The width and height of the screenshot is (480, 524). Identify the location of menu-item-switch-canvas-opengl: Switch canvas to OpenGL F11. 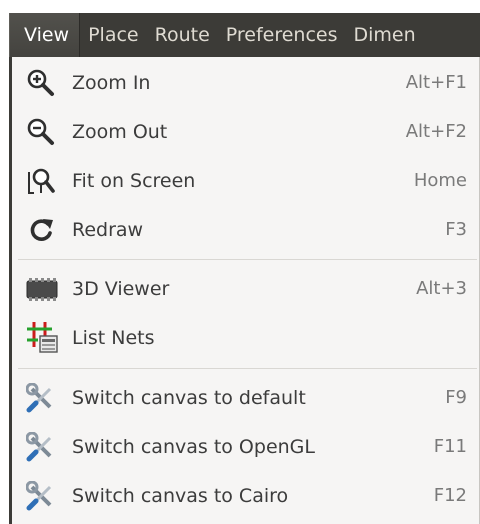
(245, 447).